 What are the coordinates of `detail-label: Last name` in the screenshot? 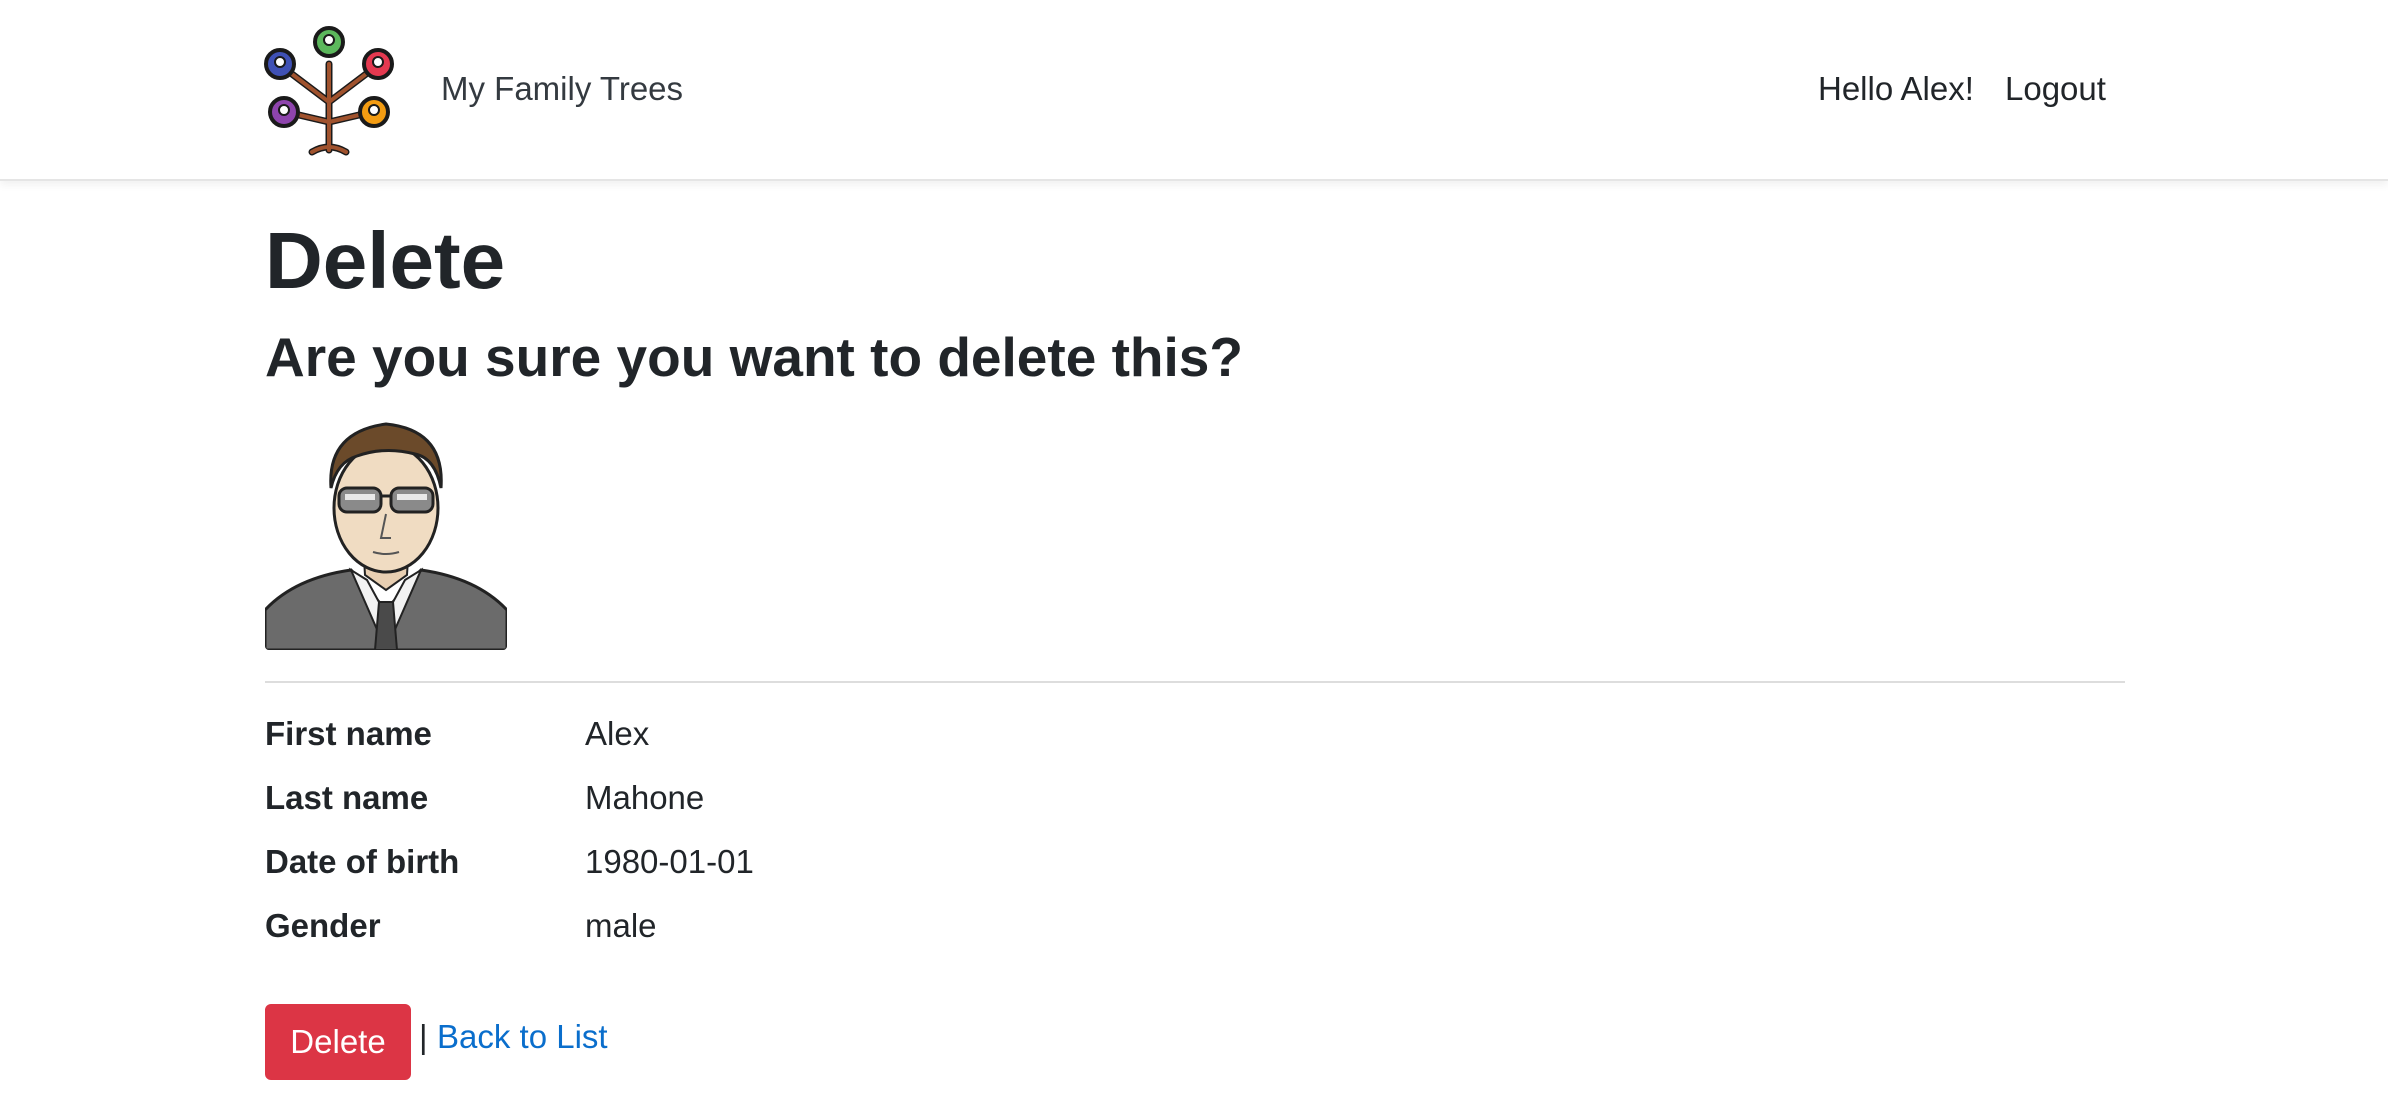 It's located at (347, 797).